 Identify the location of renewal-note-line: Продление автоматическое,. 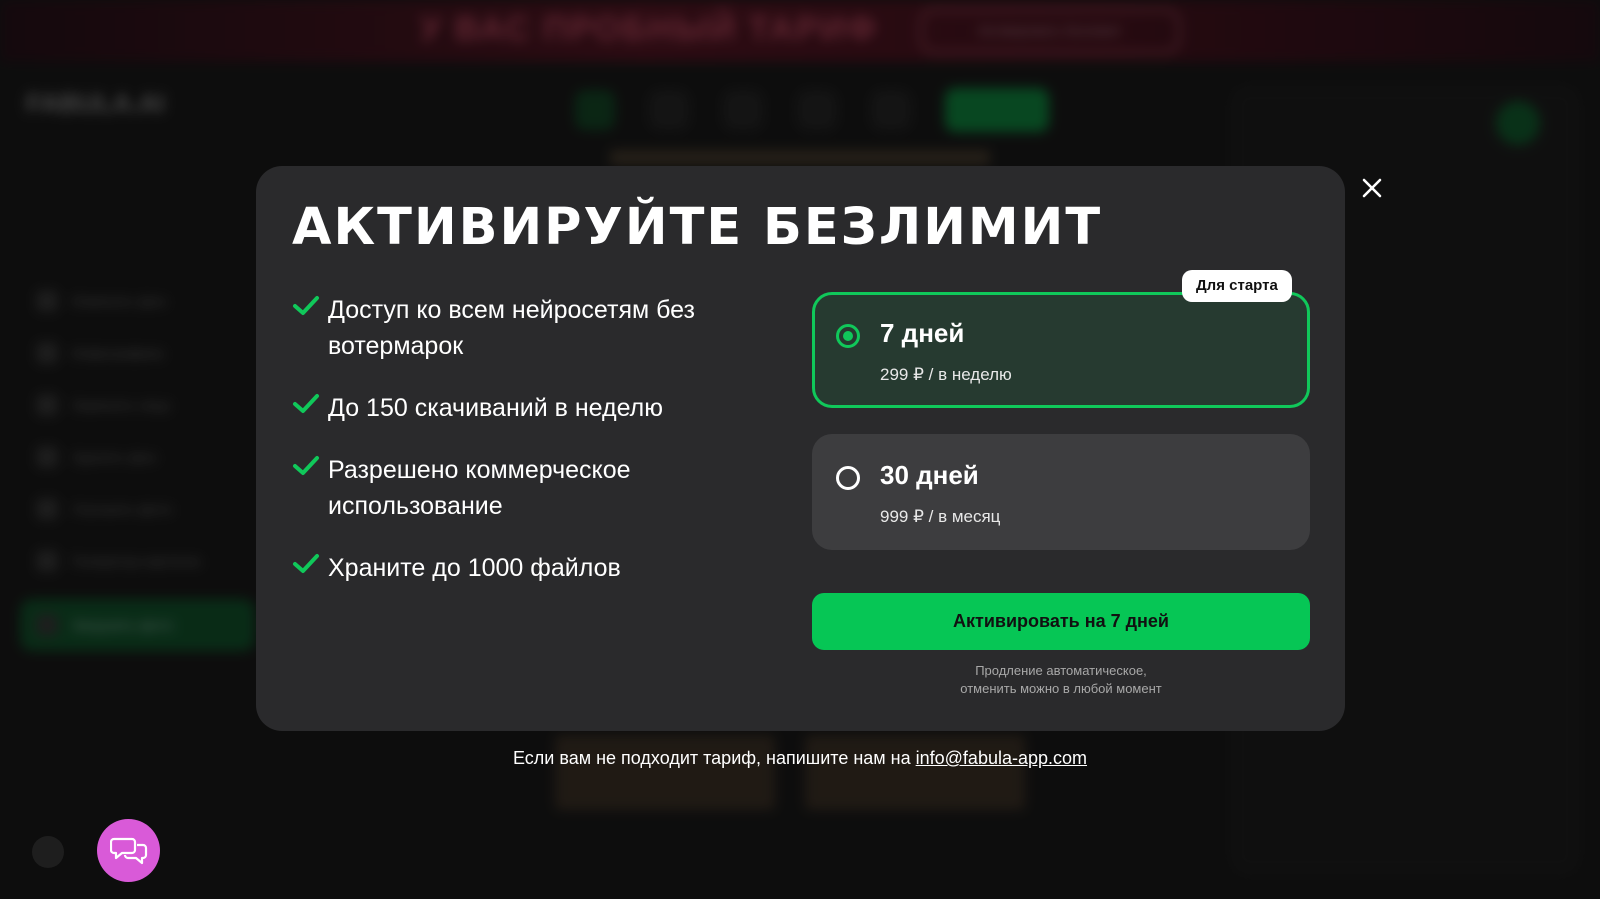
(1061, 670).